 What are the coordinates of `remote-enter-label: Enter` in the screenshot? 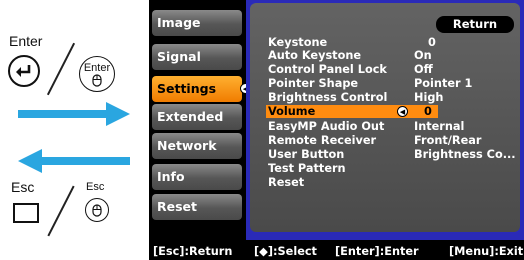 It's located at (97, 68).